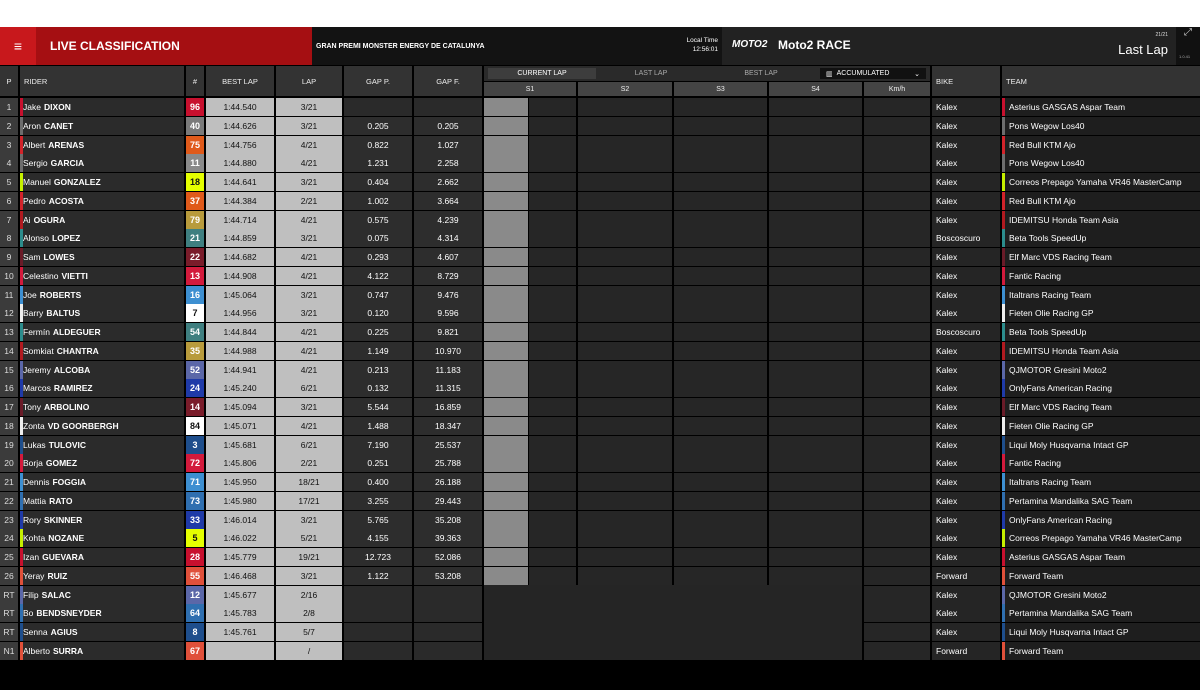  I want to click on rider-name: Borja GOMEZ, so click(102, 463).